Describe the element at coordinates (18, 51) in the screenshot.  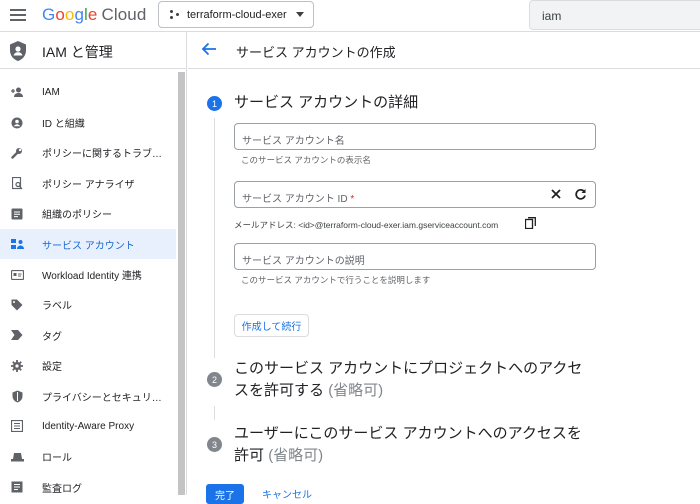
I see `iam-shield-icon` at that location.